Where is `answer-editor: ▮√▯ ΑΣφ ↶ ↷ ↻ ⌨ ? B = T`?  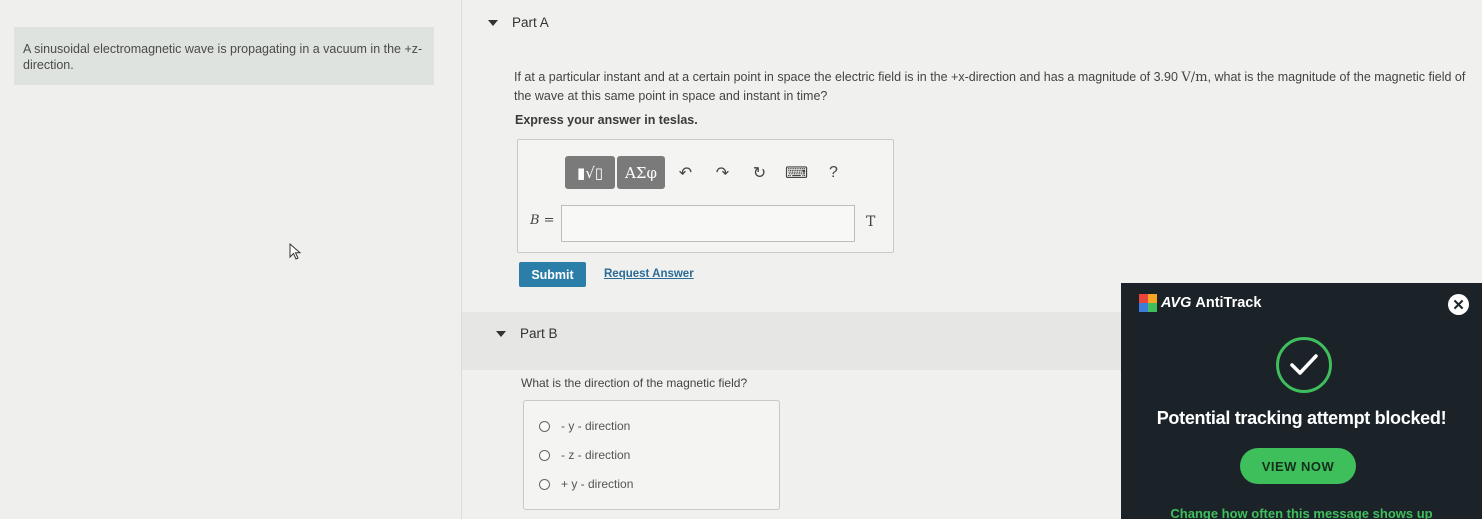 answer-editor: ▮√▯ ΑΣφ ↶ ↷ ↻ ⌨ ? B = T is located at coordinates (705, 196).